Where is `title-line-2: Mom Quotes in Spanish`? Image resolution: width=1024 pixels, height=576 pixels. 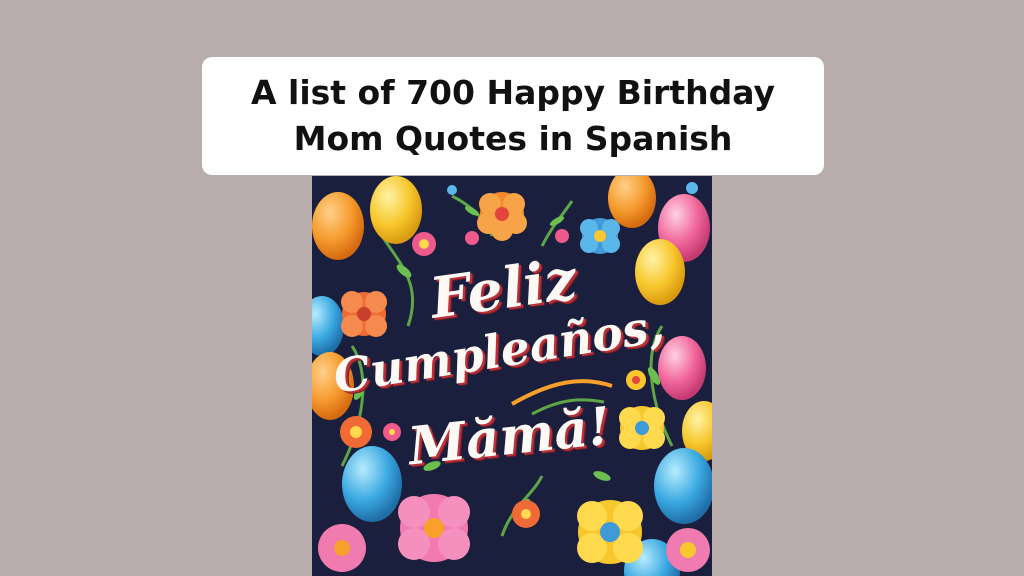
title-line-2: Mom Quotes in Spanish is located at coordinates (513, 138).